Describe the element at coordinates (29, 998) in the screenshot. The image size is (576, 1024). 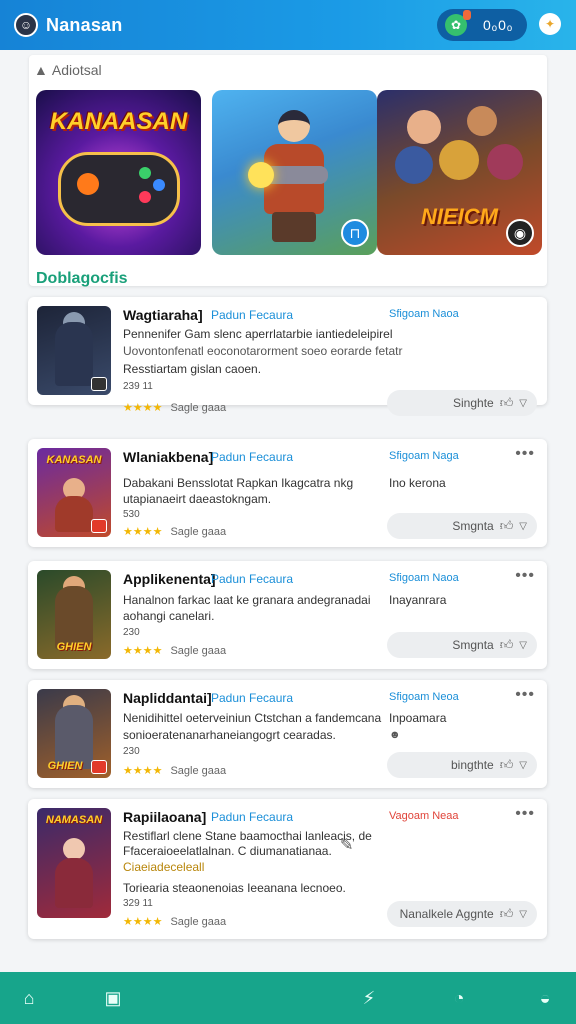
I see `home-icon: ⌂` at that location.